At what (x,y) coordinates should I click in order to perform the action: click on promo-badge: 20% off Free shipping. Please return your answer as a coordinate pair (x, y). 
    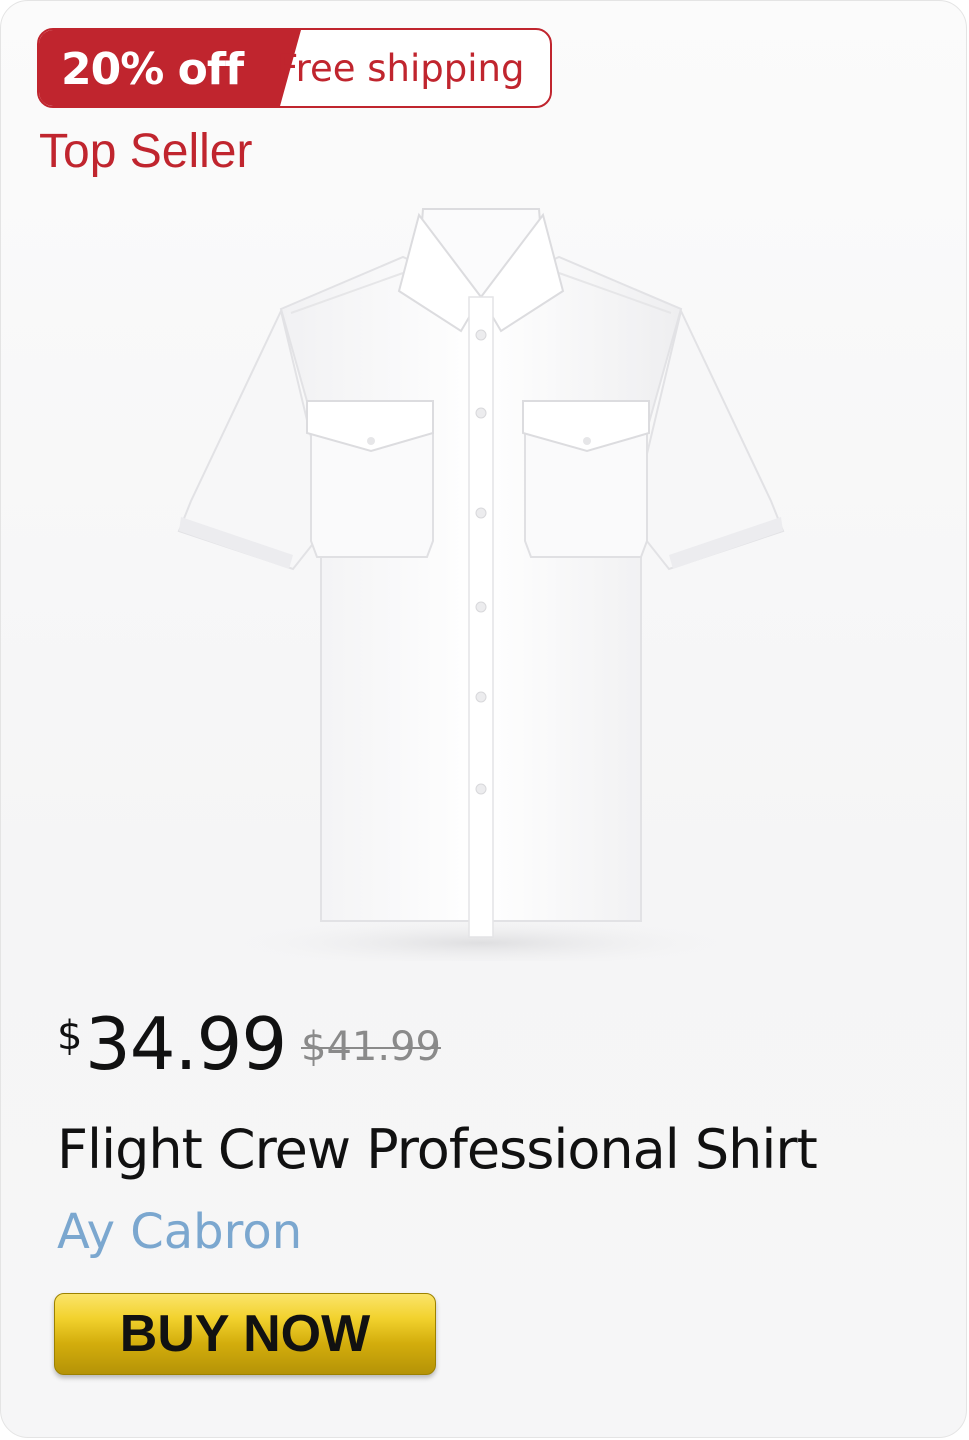
    Looking at the image, I should click on (294, 68).